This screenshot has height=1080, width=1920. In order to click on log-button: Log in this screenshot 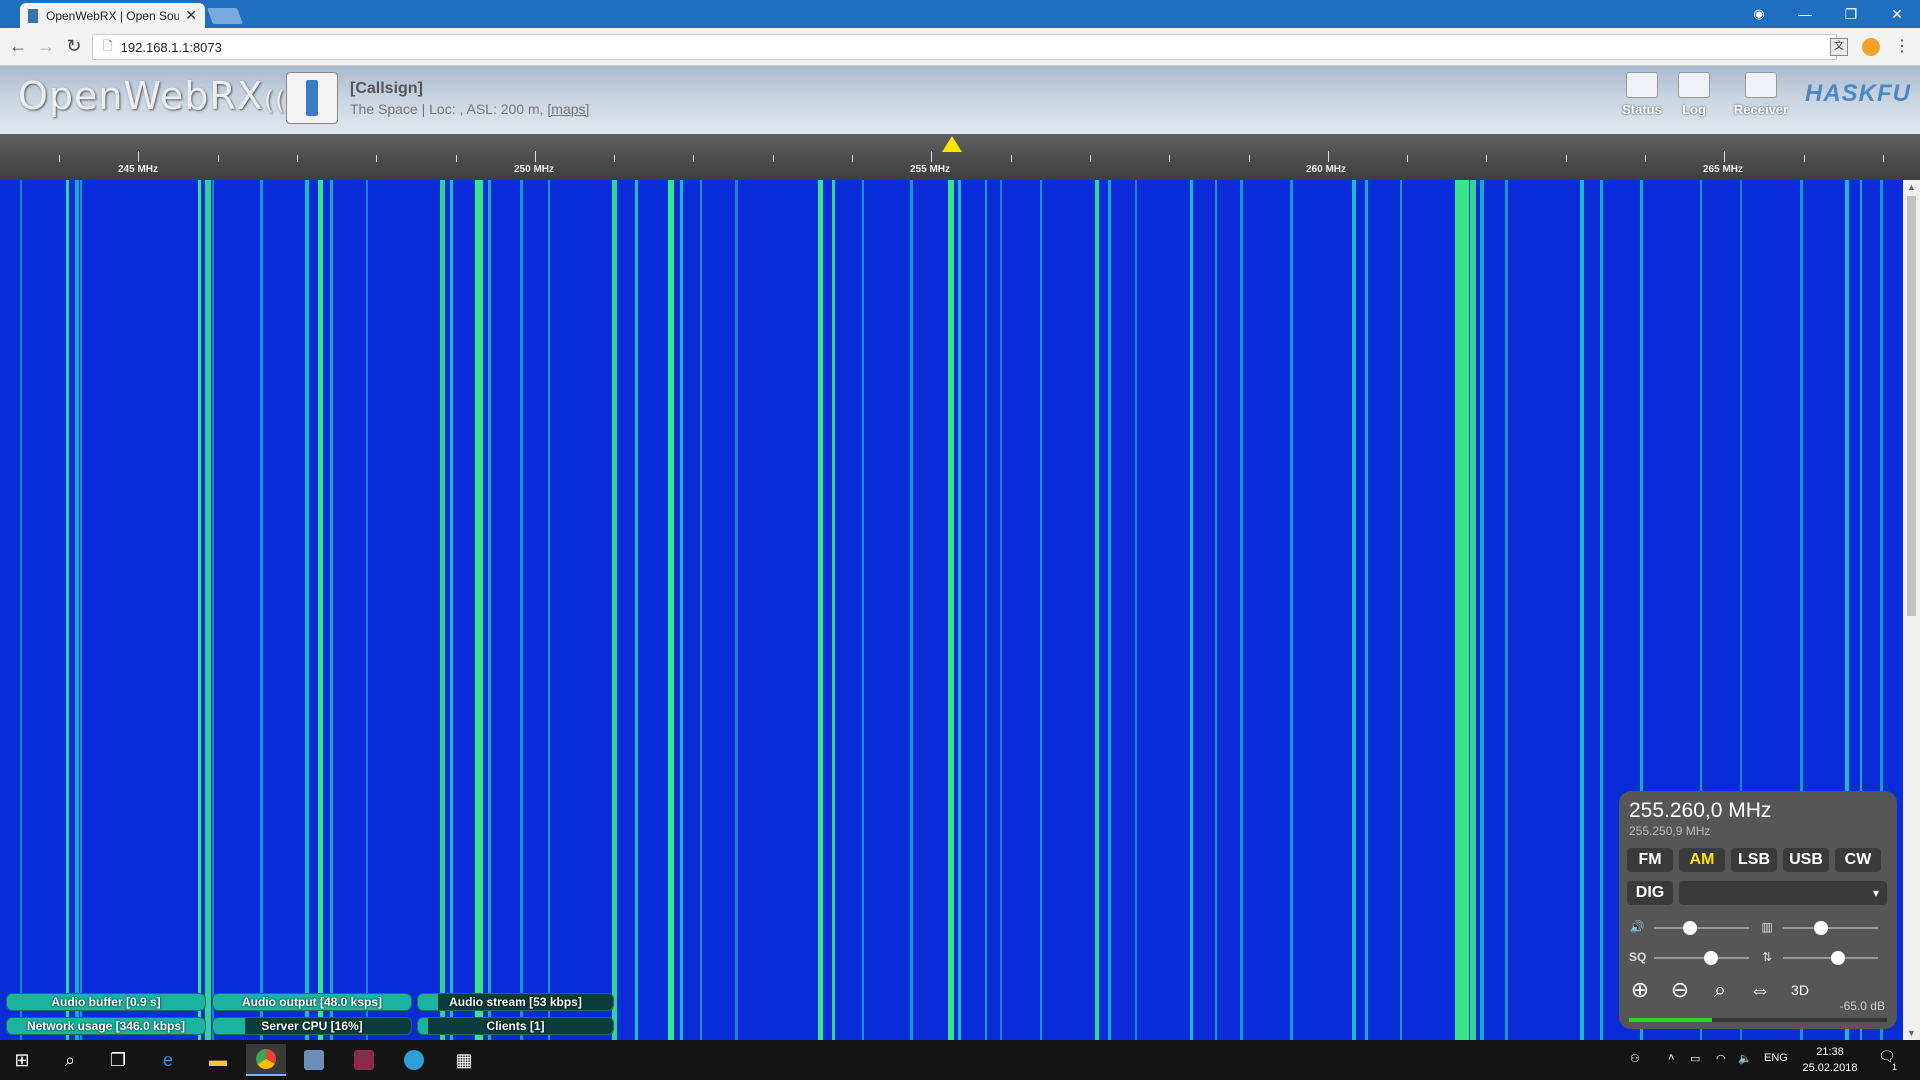, I will do `click(1694, 94)`.